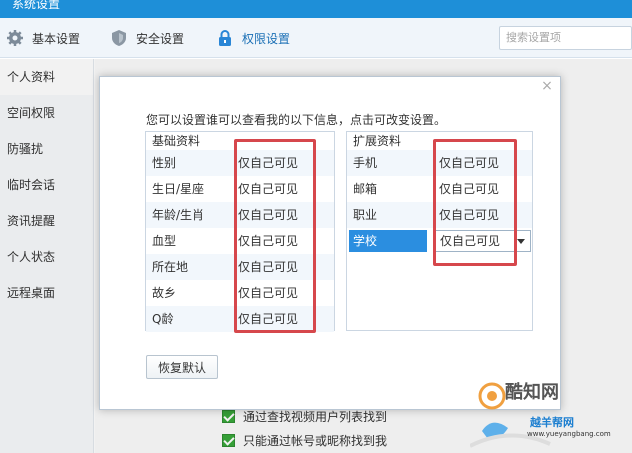 This screenshot has height=453, width=632. Describe the element at coordinates (178, 189) in the screenshot. I see `field-name: 生日/星座` at that location.